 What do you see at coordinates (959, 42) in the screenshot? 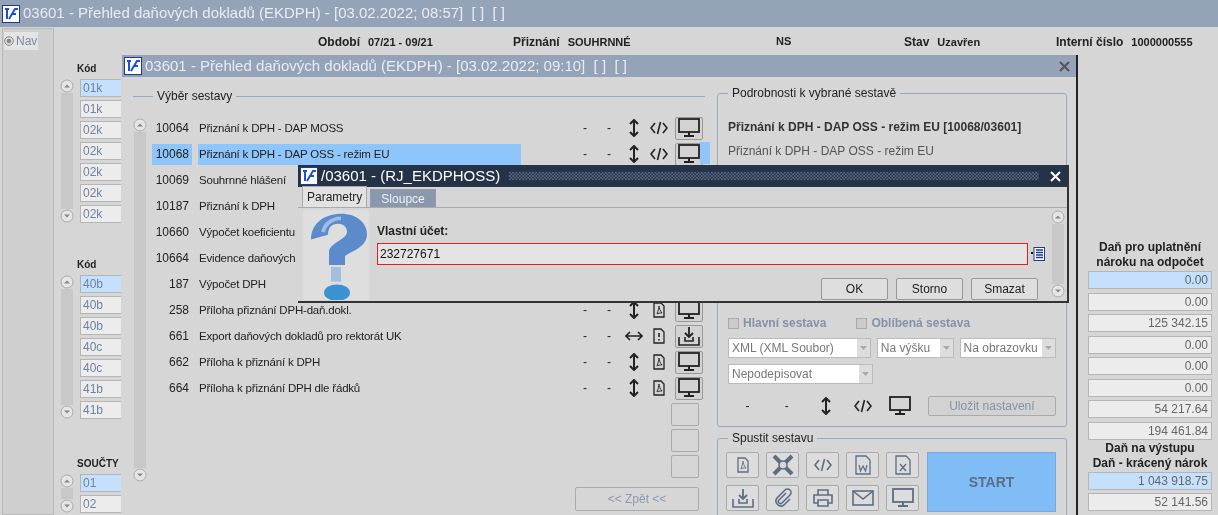
I see `field-value: Uzavřen` at bounding box center [959, 42].